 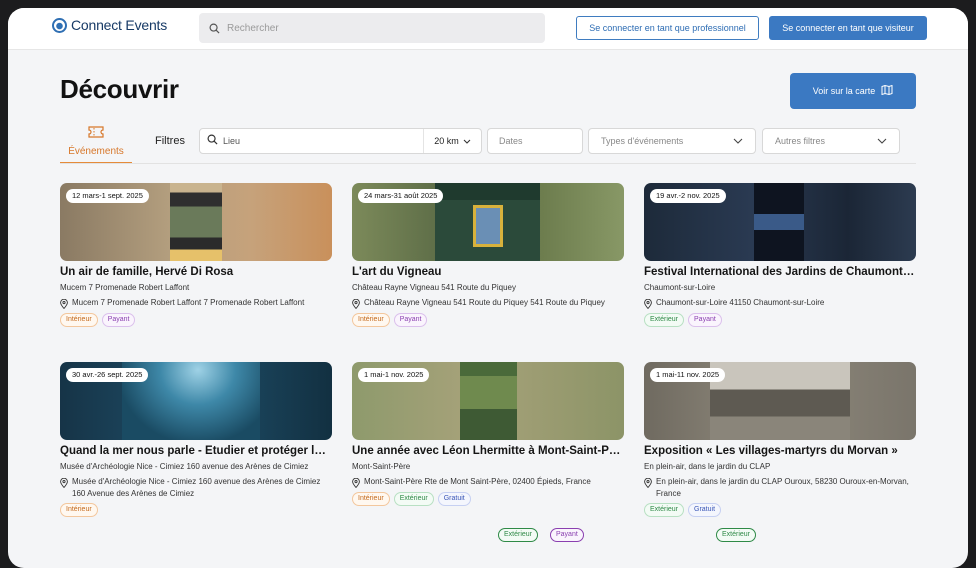 I want to click on event-image: 1 mai-11 nov. 2025, so click(x=780, y=401).